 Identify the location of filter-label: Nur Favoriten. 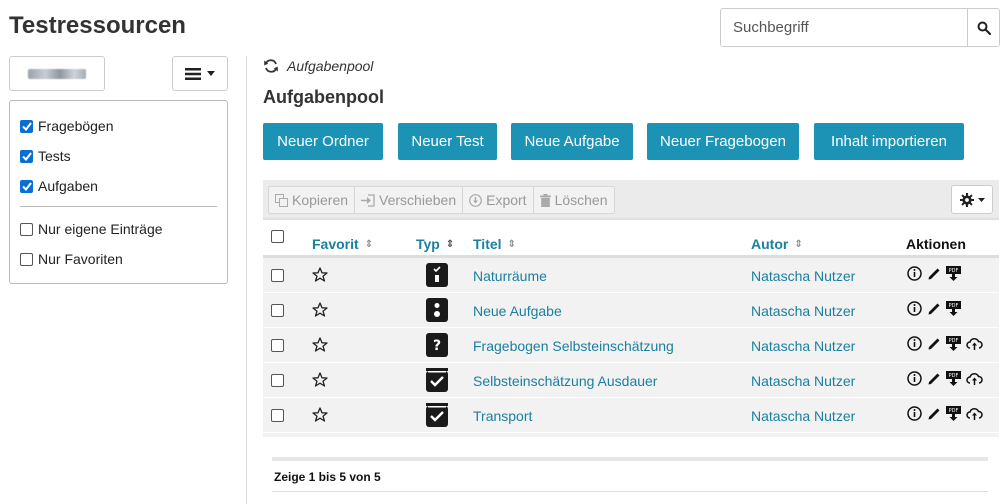
(80, 259).